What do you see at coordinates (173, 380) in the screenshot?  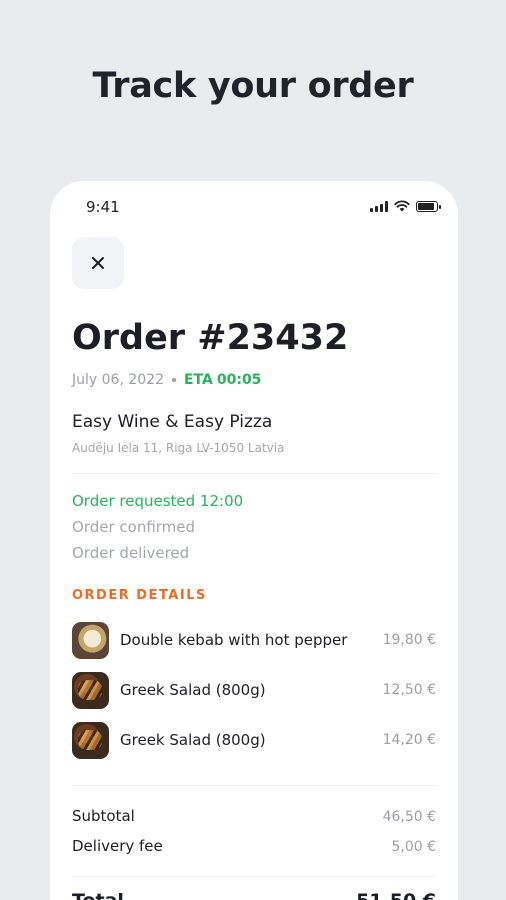 I see `separator-dot` at bounding box center [173, 380].